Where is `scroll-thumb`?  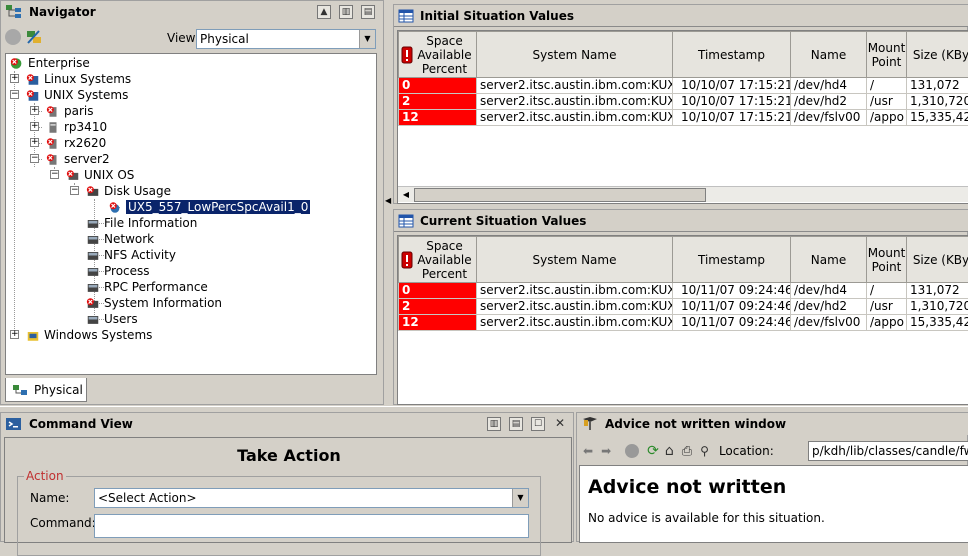
scroll-thumb is located at coordinates (560, 195).